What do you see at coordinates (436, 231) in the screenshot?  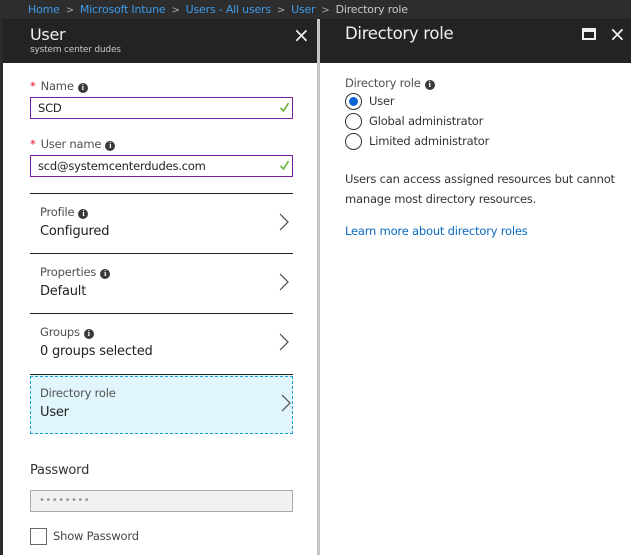 I see `learn-more-link: Learn more about directory roles` at bounding box center [436, 231].